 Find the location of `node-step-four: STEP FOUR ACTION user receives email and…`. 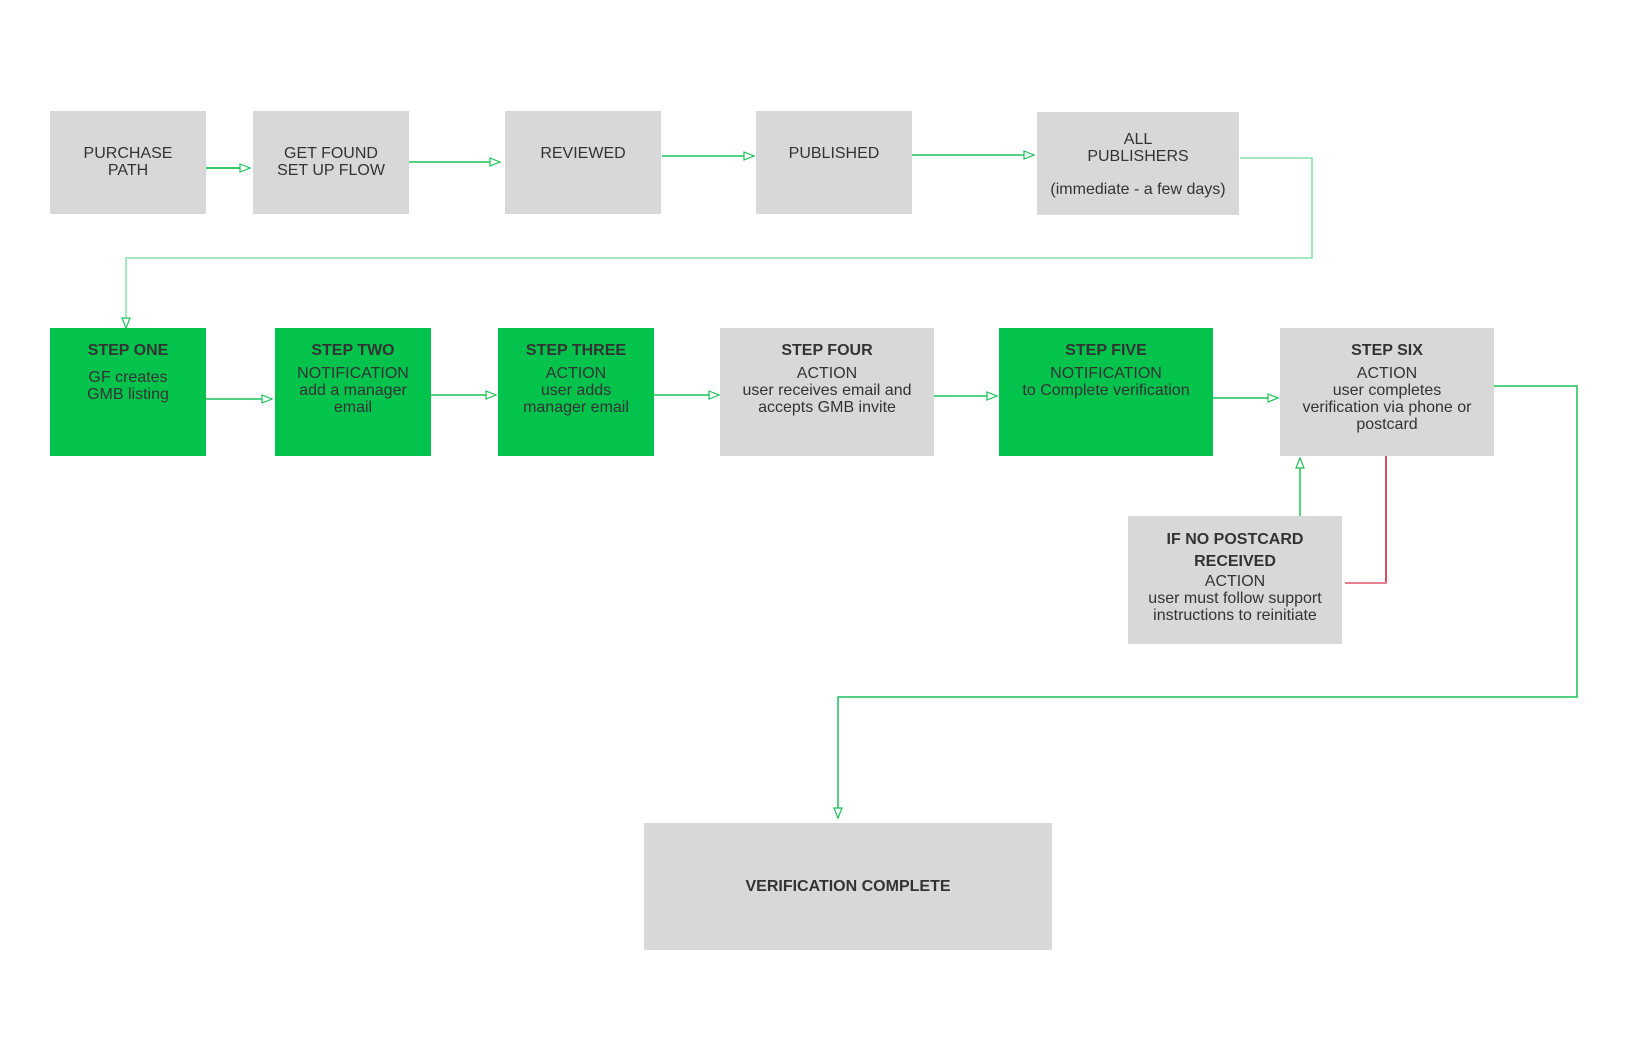

node-step-four: STEP FOUR ACTION user receives email and… is located at coordinates (827, 392).